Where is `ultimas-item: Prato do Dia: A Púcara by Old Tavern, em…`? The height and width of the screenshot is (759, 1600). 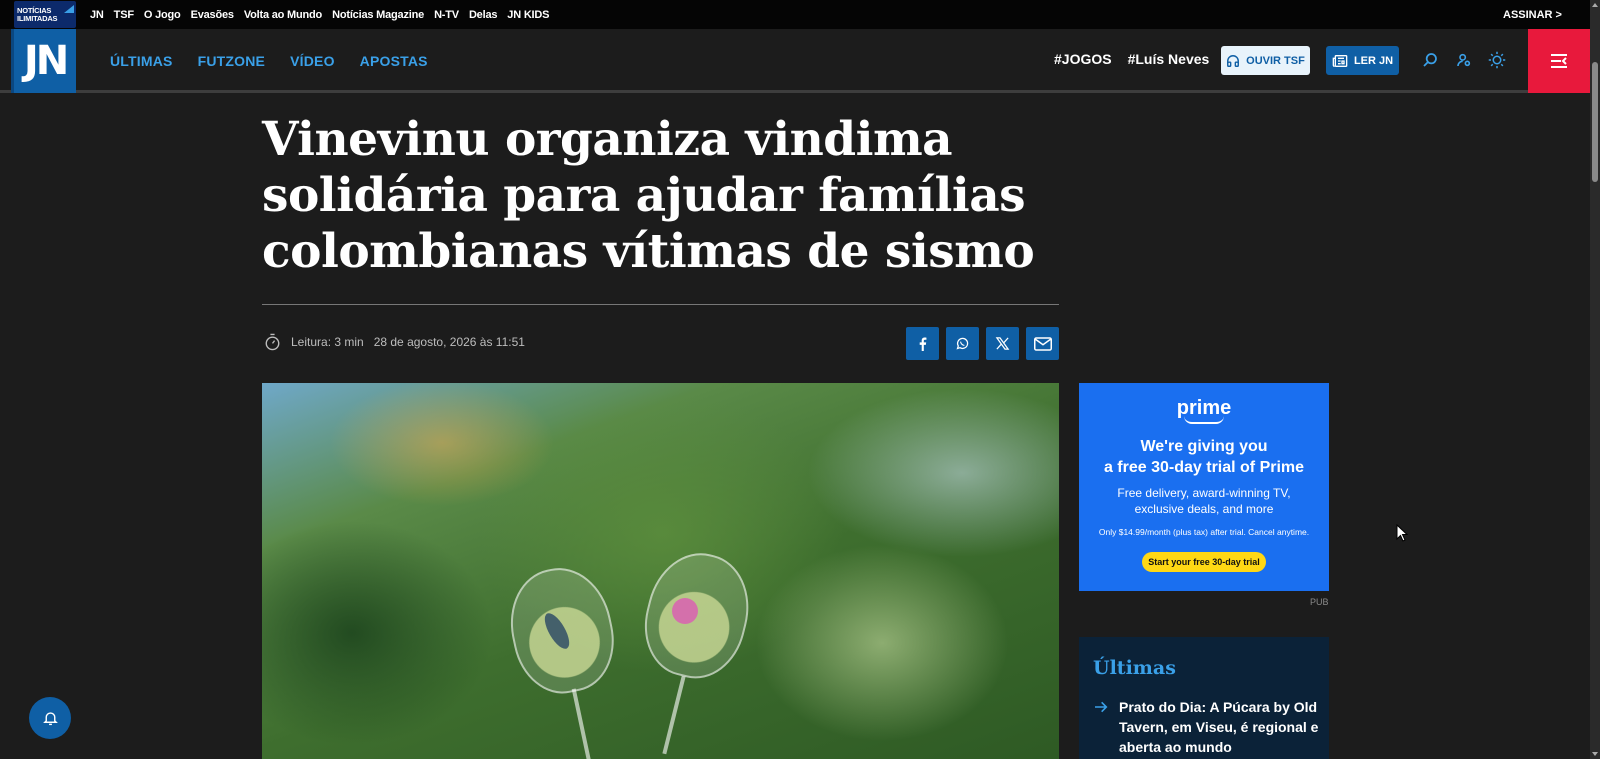
ultimas-item: Prato do Dia: A Púcara by Old Tavern, em… is located at coordinates (1206, 727).